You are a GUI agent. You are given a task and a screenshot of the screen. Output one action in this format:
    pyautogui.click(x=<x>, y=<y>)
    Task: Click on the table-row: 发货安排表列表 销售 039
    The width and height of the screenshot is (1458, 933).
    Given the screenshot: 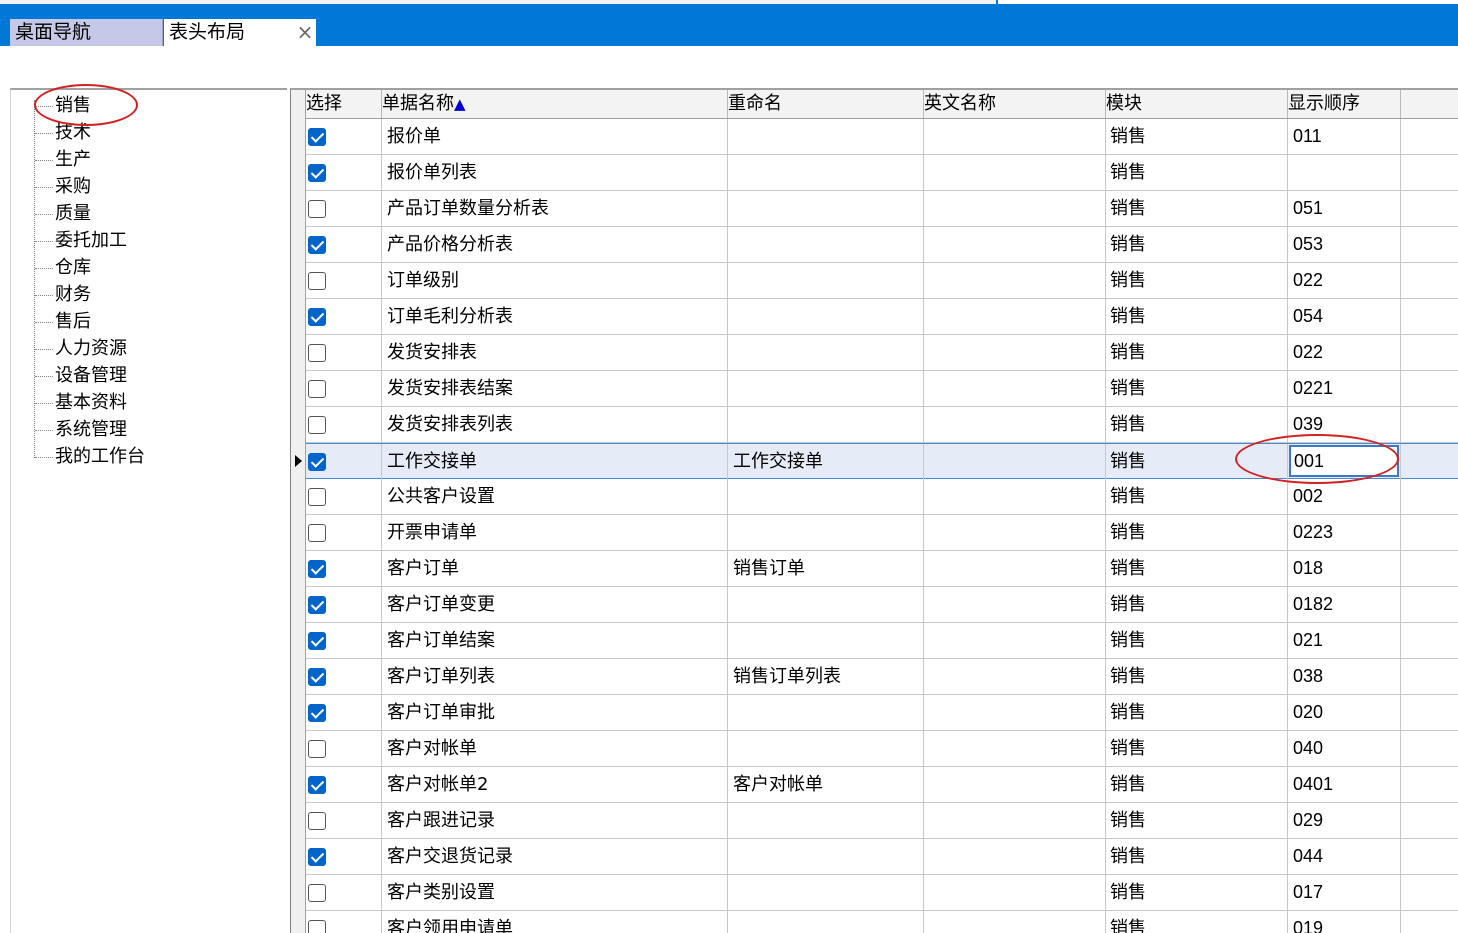 What is the action you would take?
    pyautogui.click(x=882, y=425)
    